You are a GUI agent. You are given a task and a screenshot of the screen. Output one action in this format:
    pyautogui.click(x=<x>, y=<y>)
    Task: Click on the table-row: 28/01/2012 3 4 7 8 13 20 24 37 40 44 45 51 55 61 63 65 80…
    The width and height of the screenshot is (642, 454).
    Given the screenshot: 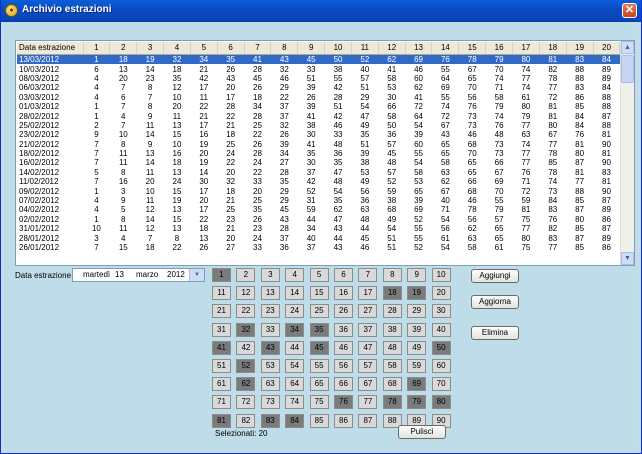 What is the action you would take?
    pyautogui.click(x=318, y=238)
    